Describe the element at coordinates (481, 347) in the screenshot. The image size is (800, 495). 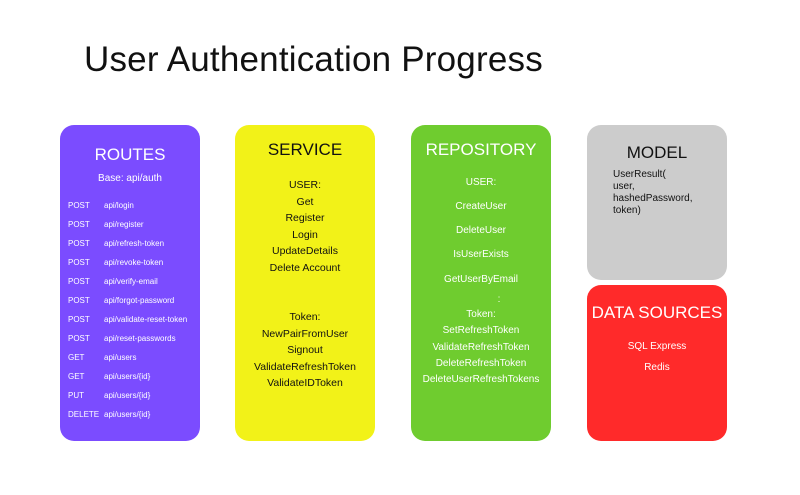
I see `repository-item: ValidateRefreshToken` at that location.